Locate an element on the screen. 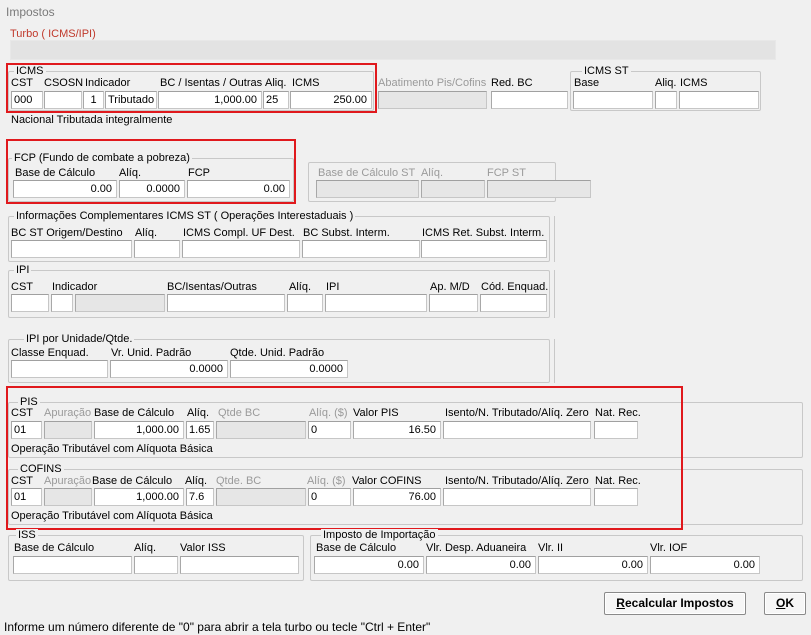  iss-aliq-label: Alíq. is located at coordinates (145, 548).